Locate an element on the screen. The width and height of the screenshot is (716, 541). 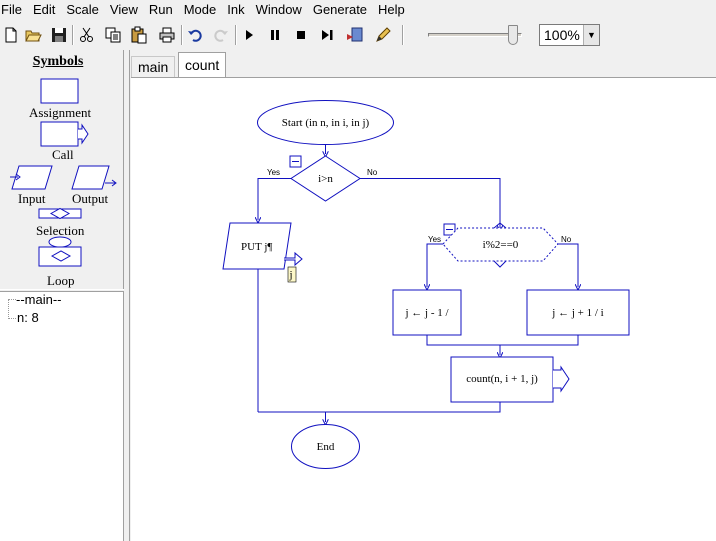
speed-slider-thumb is located at coordinates (512, 35).